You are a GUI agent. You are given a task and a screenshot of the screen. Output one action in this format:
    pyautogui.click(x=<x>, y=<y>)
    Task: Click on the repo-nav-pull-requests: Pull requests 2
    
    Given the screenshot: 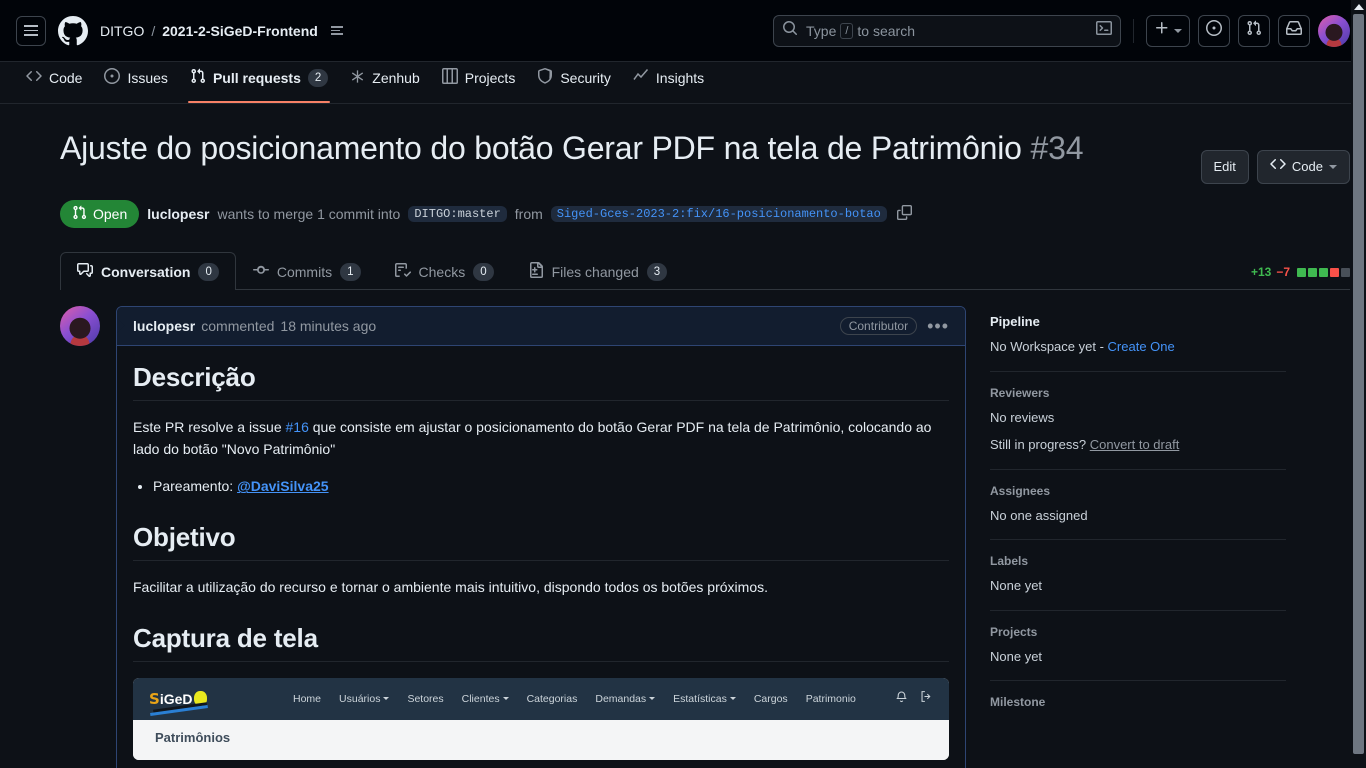 What is the action you would take?
    pyautogui.click(x=259, y=82)
    